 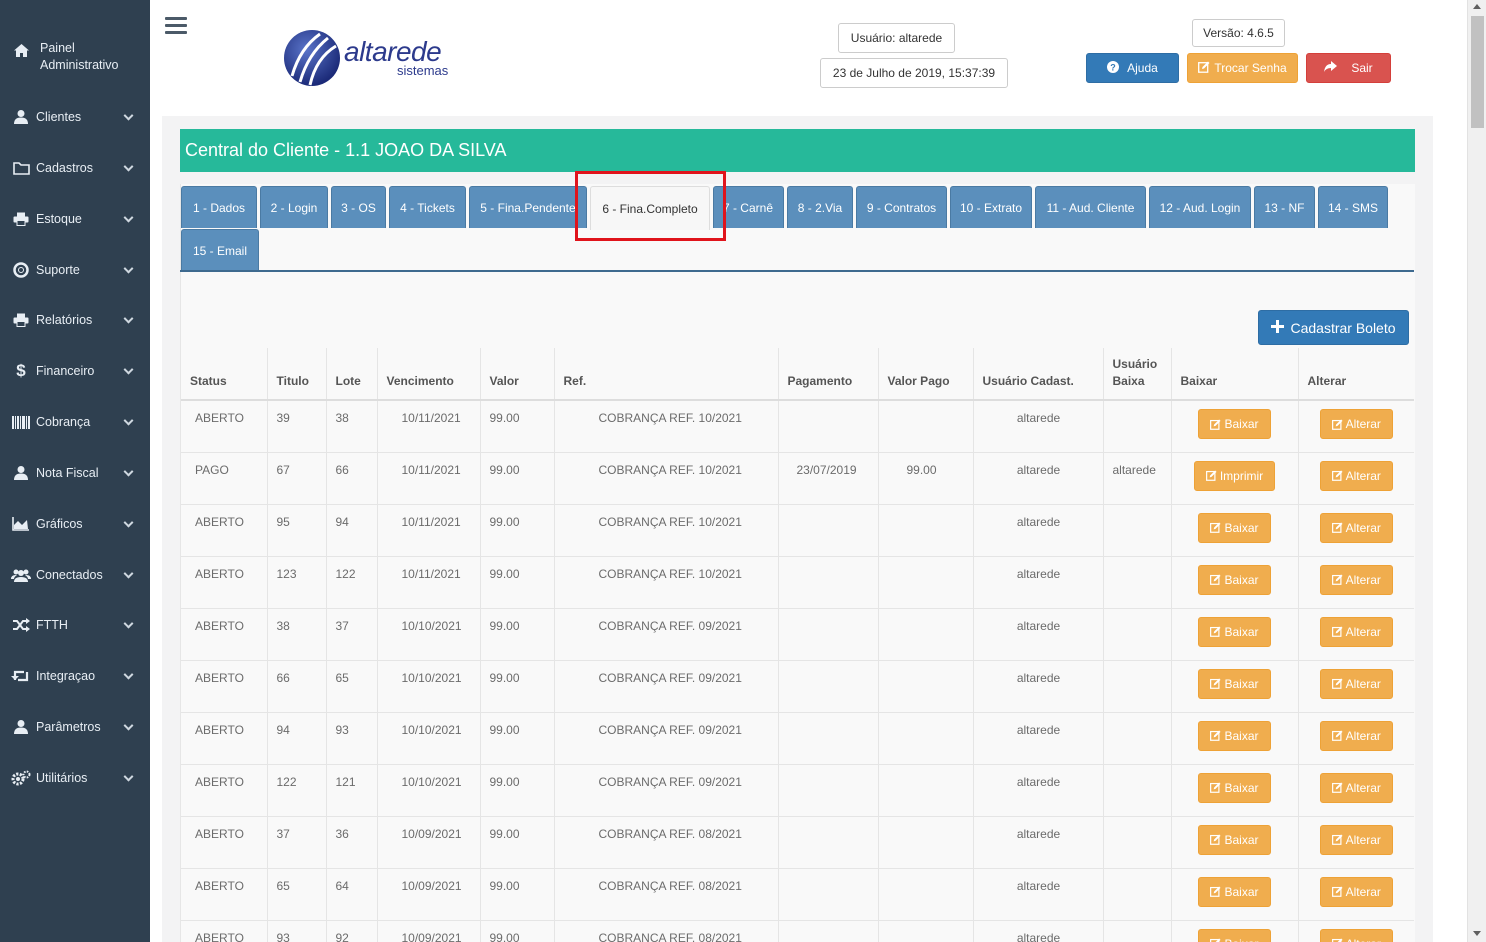 I want to click on question-circle-icon: ?, so click(x=1113, y=68).